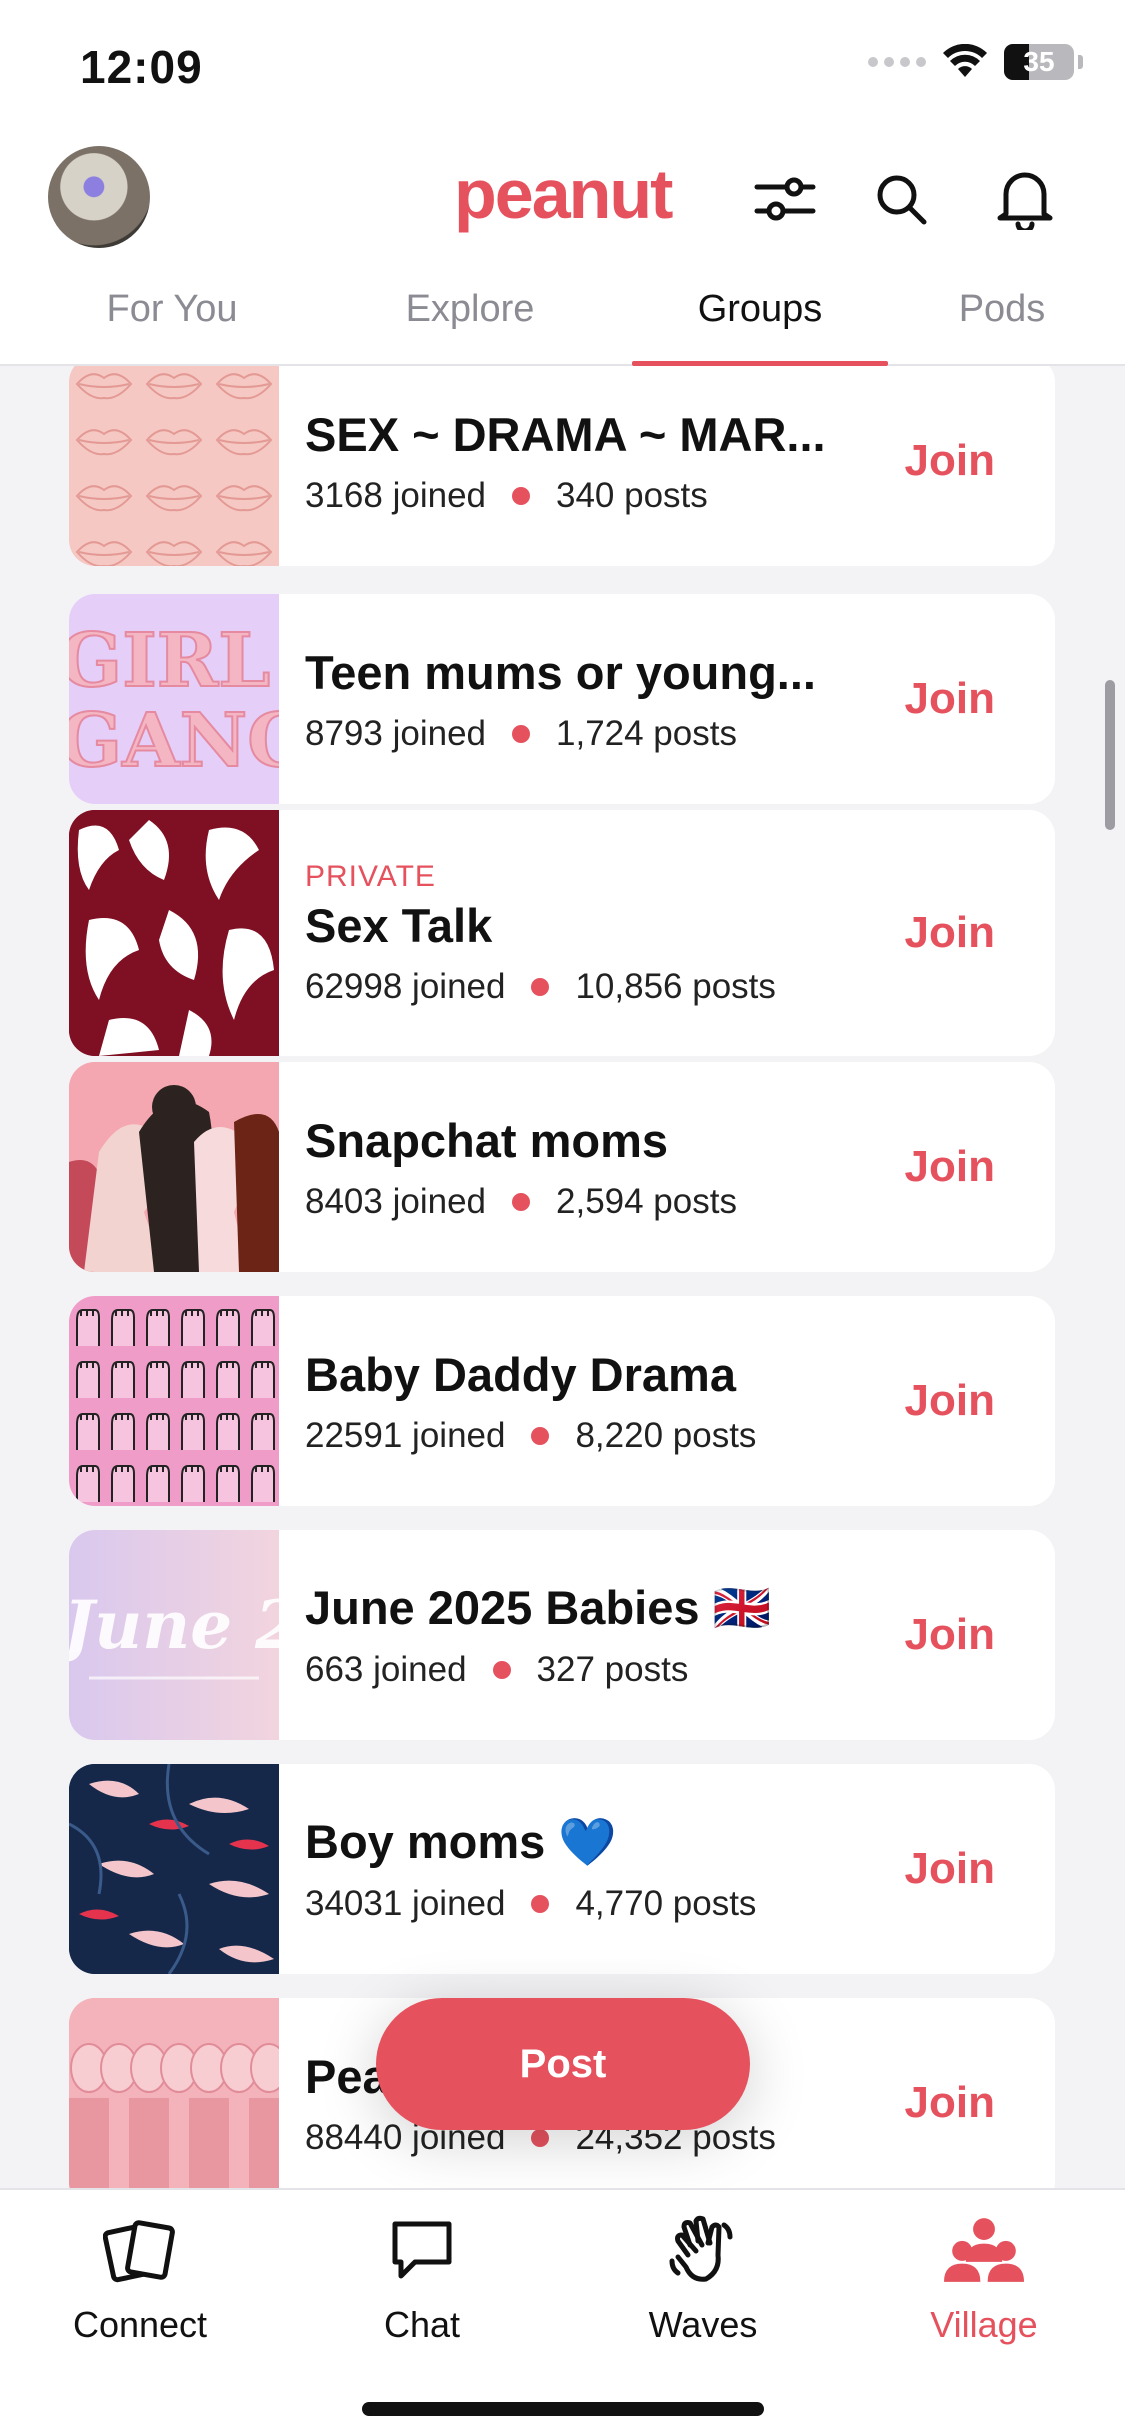  Describe the element at coordinates (703, 2250) in the screenshot. I see `wave-hand-icon` at that location.